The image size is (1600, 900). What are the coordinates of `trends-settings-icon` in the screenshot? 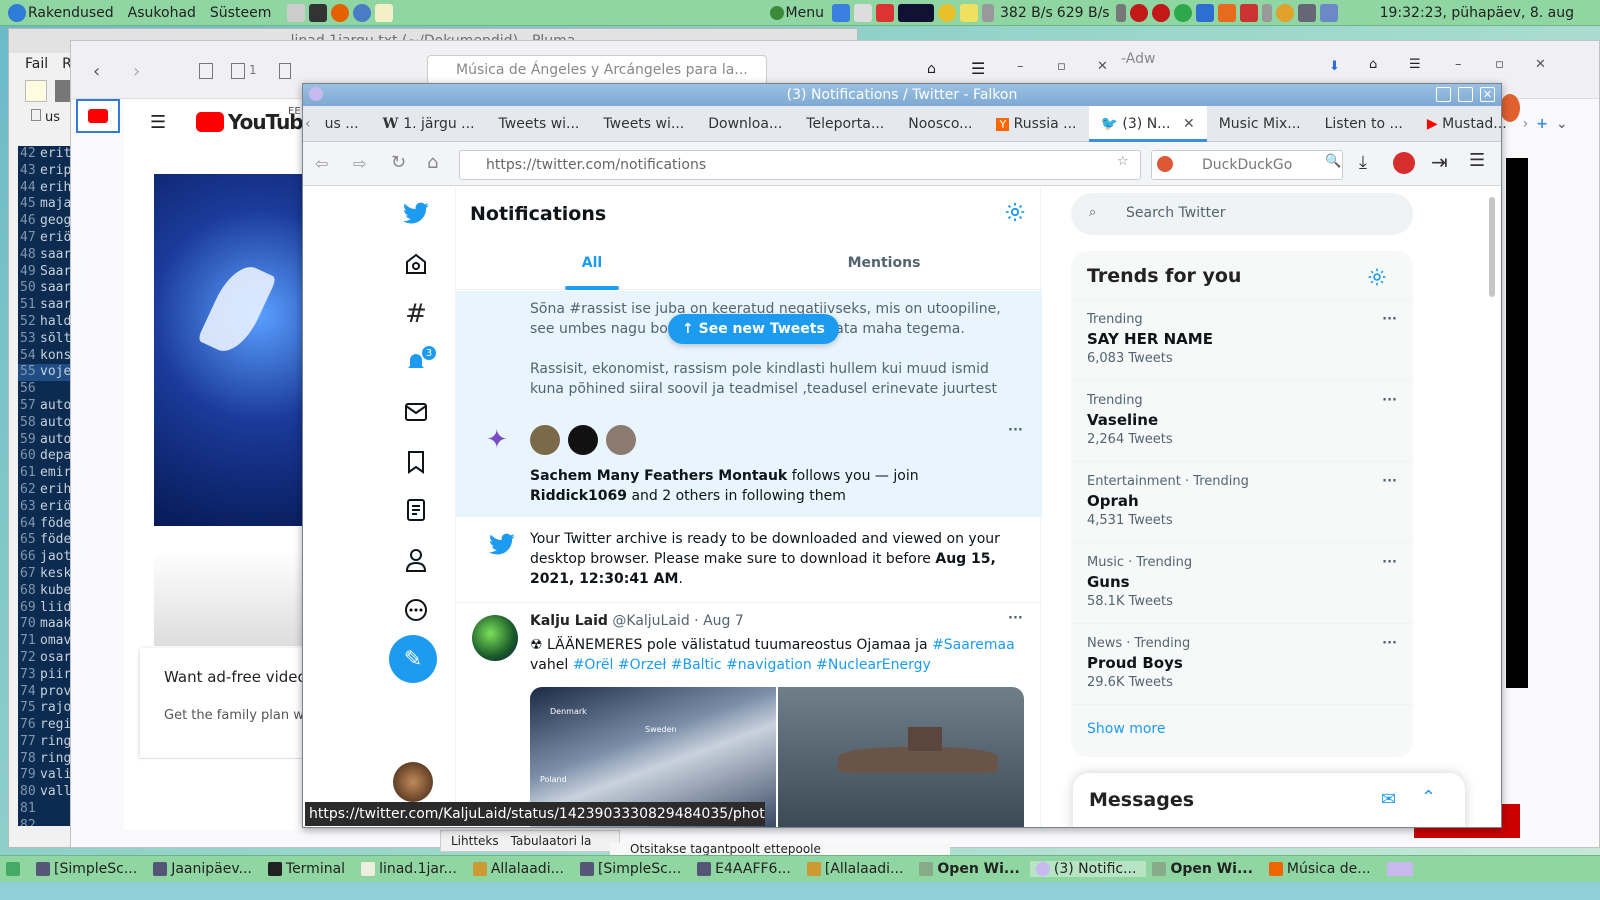 It's located at (1377, 279).